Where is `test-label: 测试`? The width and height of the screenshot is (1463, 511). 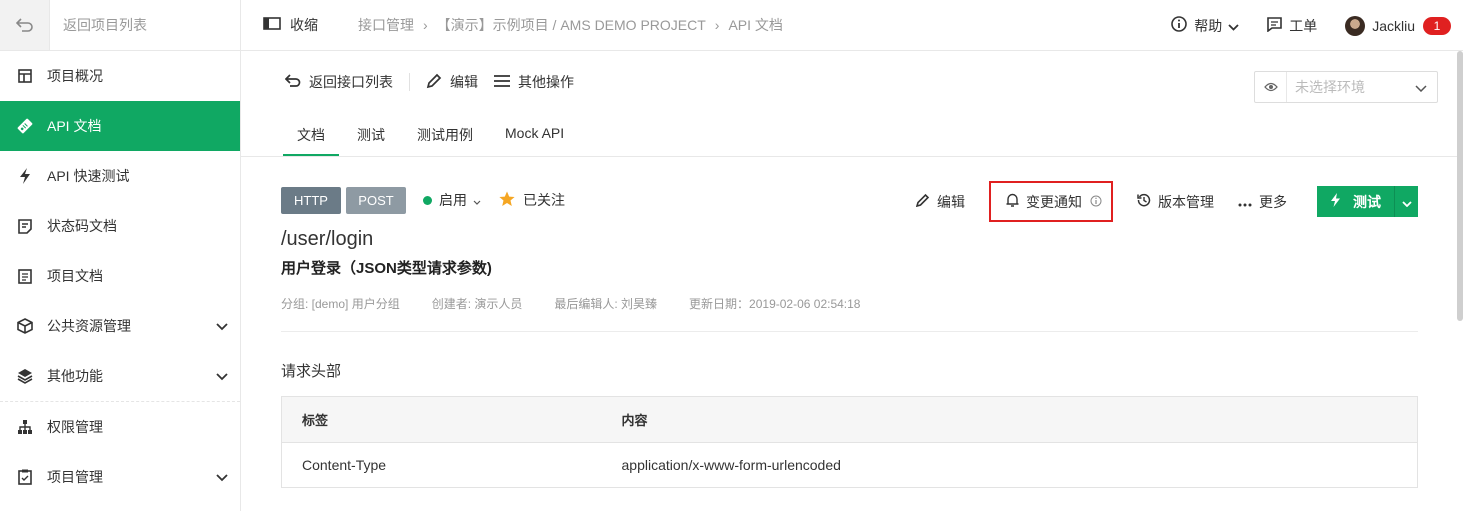 test-label: 测试 is located at coordinates (1367, 201).